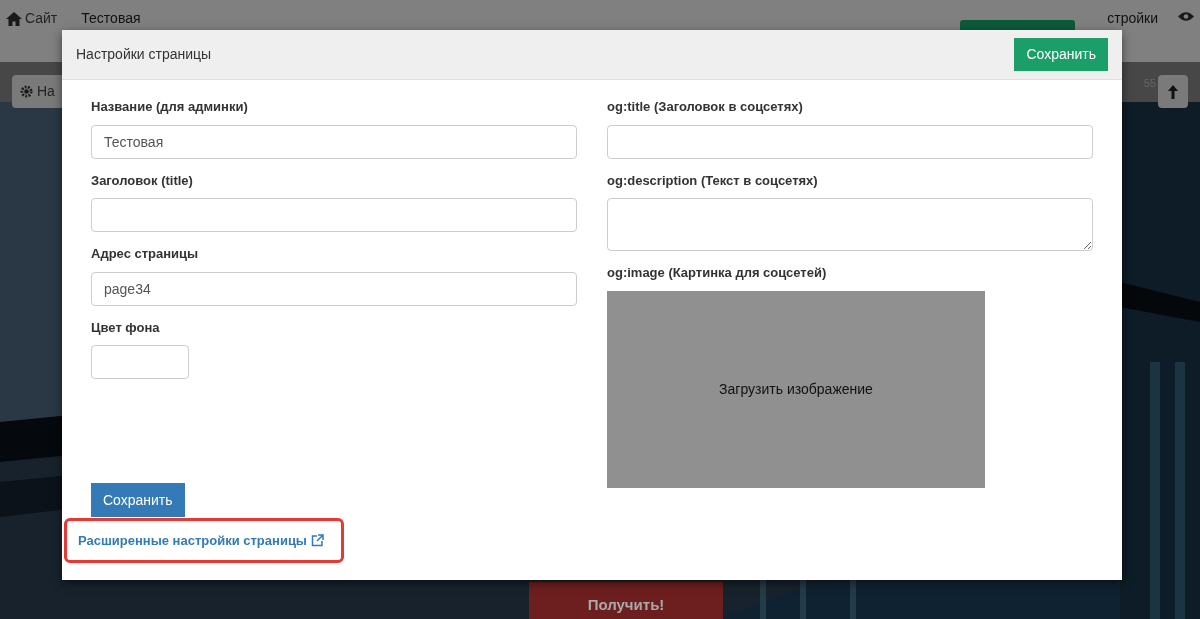 Image resolution: width=1200 pixels, height=619 pixels. What do you see at coordinates (1186, 16) in the screenshot?
I see `eye-icon` at bounding box center [1186, 16].